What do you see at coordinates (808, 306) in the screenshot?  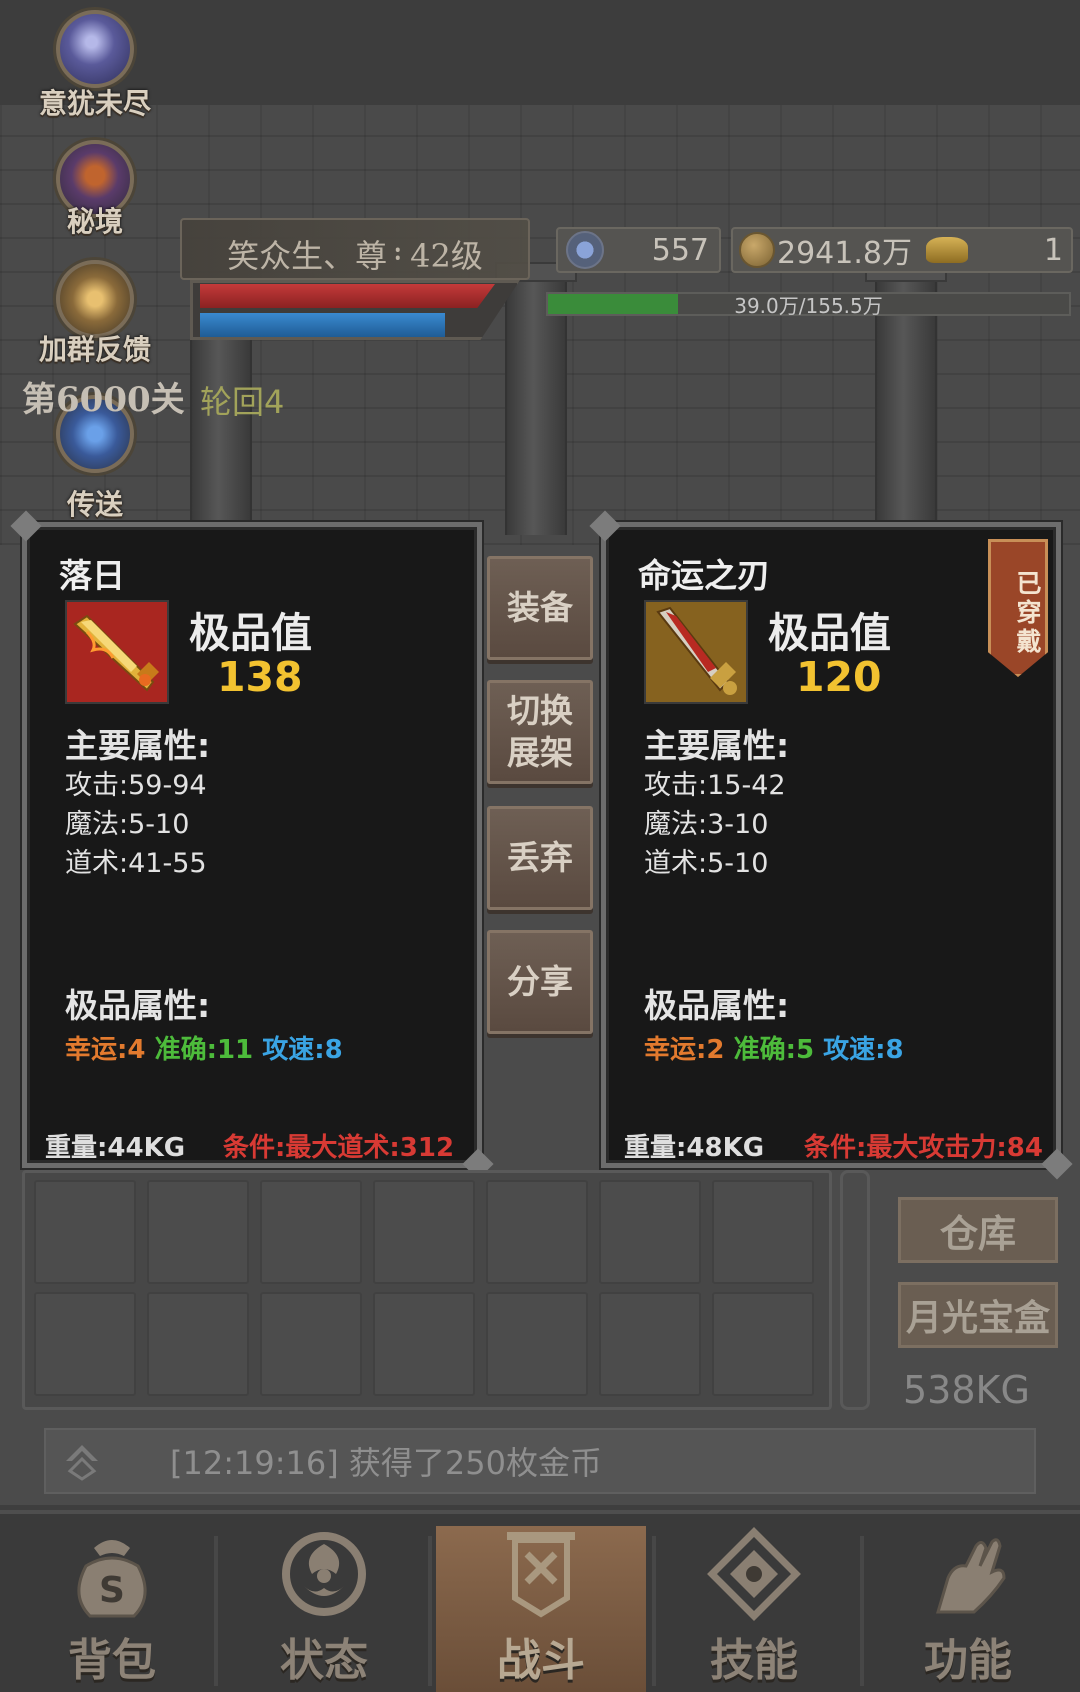 I see `exp-text: 39.0万/155.5万` at bounding box center [808, 306].